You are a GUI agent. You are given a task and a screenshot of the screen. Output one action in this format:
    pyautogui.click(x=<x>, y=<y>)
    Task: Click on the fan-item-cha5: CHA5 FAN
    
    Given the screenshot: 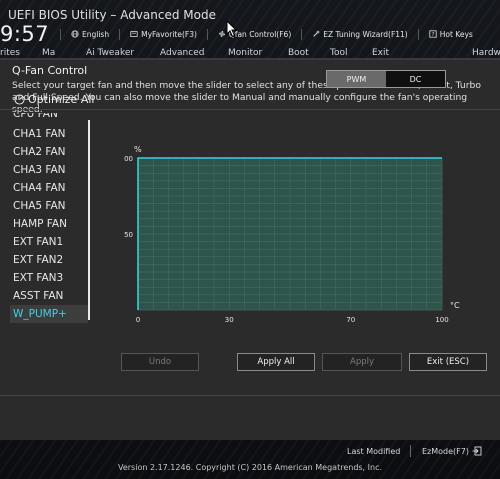 What is the action you would take?
    pyautogui.click(x=49, y=206)
    